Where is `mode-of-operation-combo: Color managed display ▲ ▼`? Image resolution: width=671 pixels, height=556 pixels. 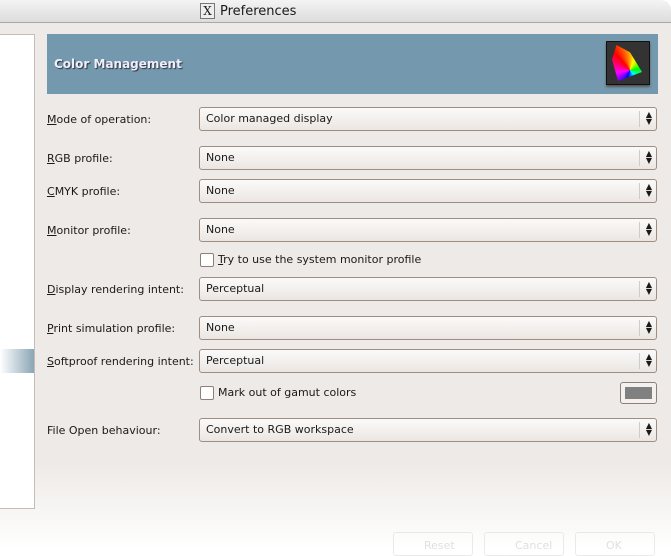 mode-of-operation-combo: Color managed display ▲ ▼ is located at coordinates (428, 119).